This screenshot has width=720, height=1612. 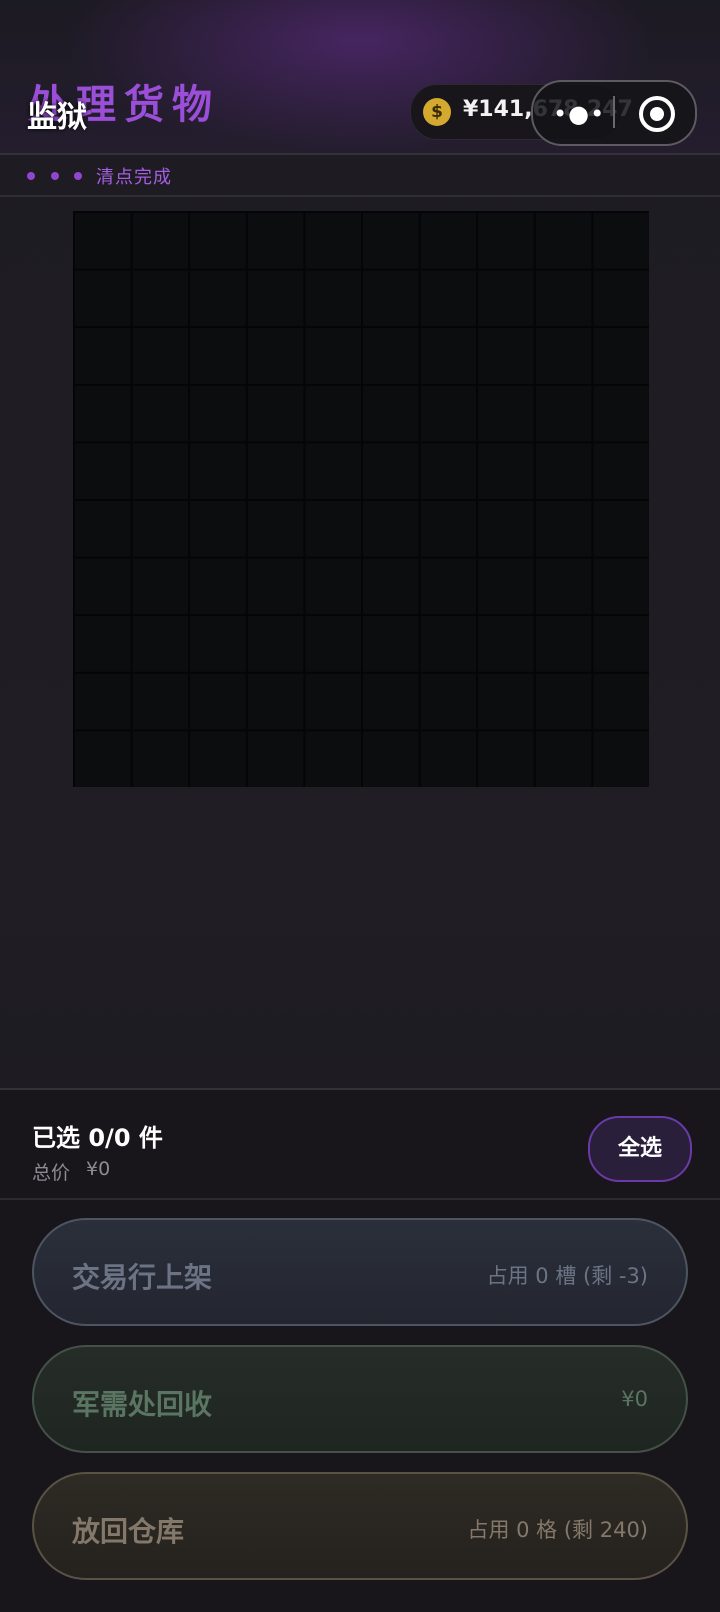 What do you see at coordinates (360, 1399) in the screenshot?
I see `recycle-button: 军需处回收 ¥0` at bounding box center [360, 1399].